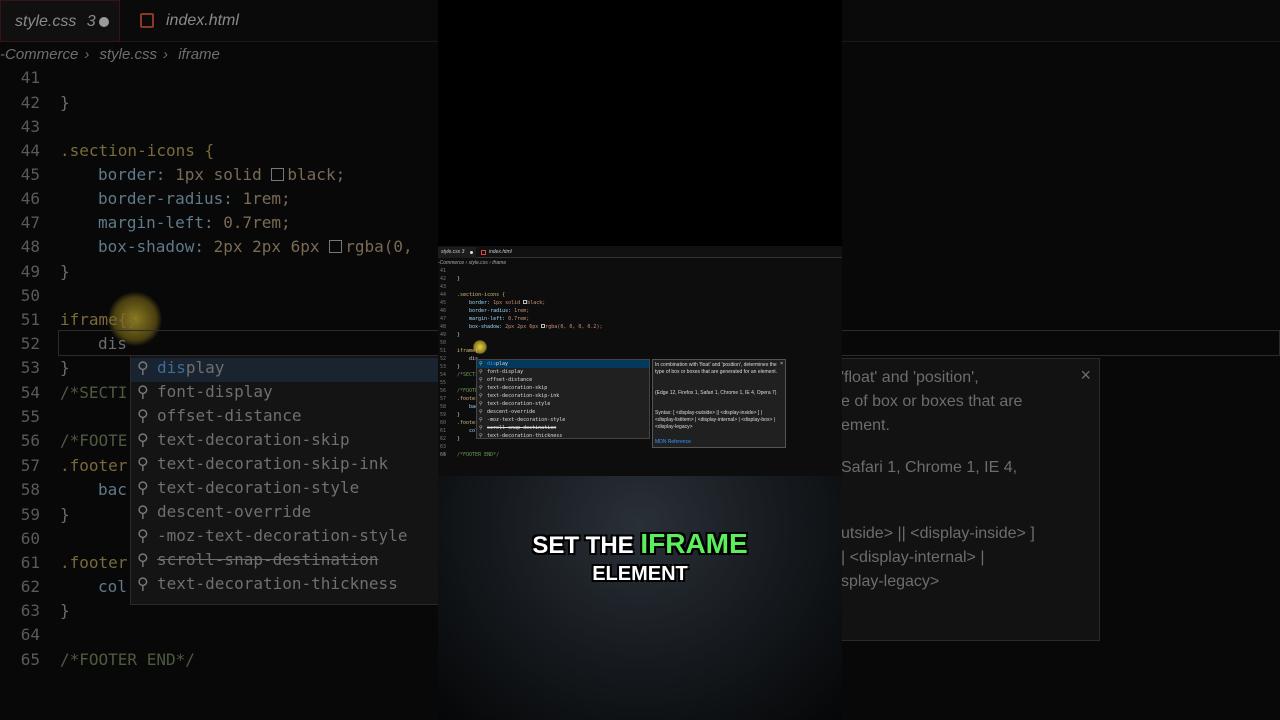 This screenshot has height=720, width=1280. Describe the element at coordinates (522, 327) in the screenshot. I see `value-token: 2px 2px 6px` at that location.